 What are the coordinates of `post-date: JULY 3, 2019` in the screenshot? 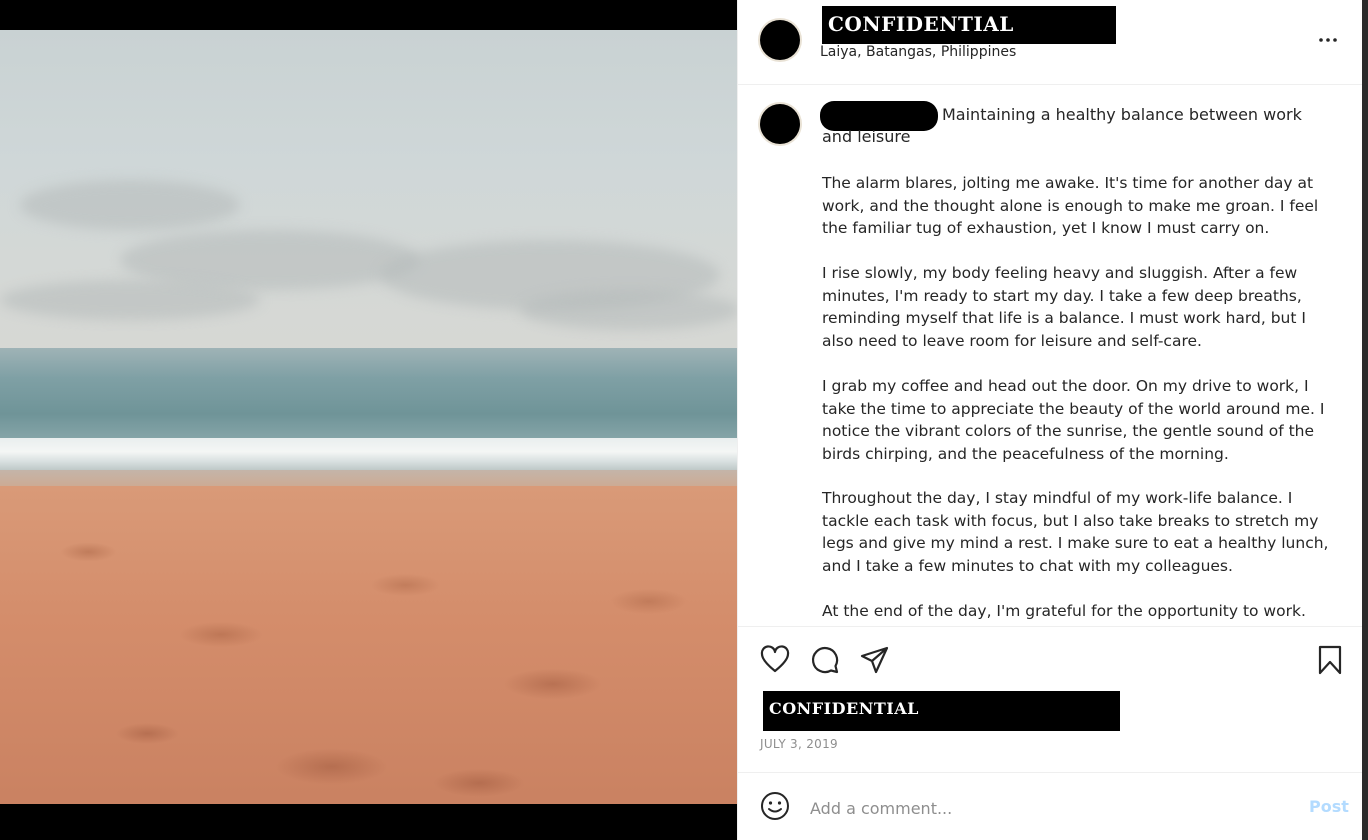 It's located at (799, 744).